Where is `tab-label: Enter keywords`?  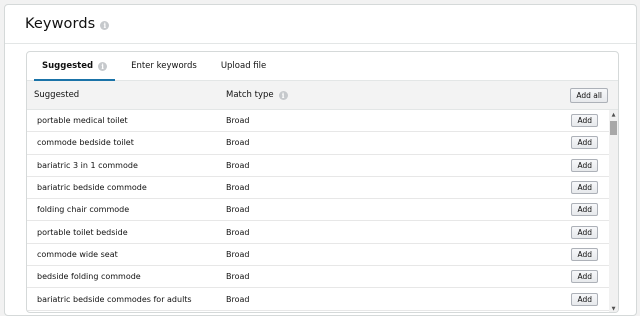
tab-label: Enter keywords is located at coordinates (164, 66).